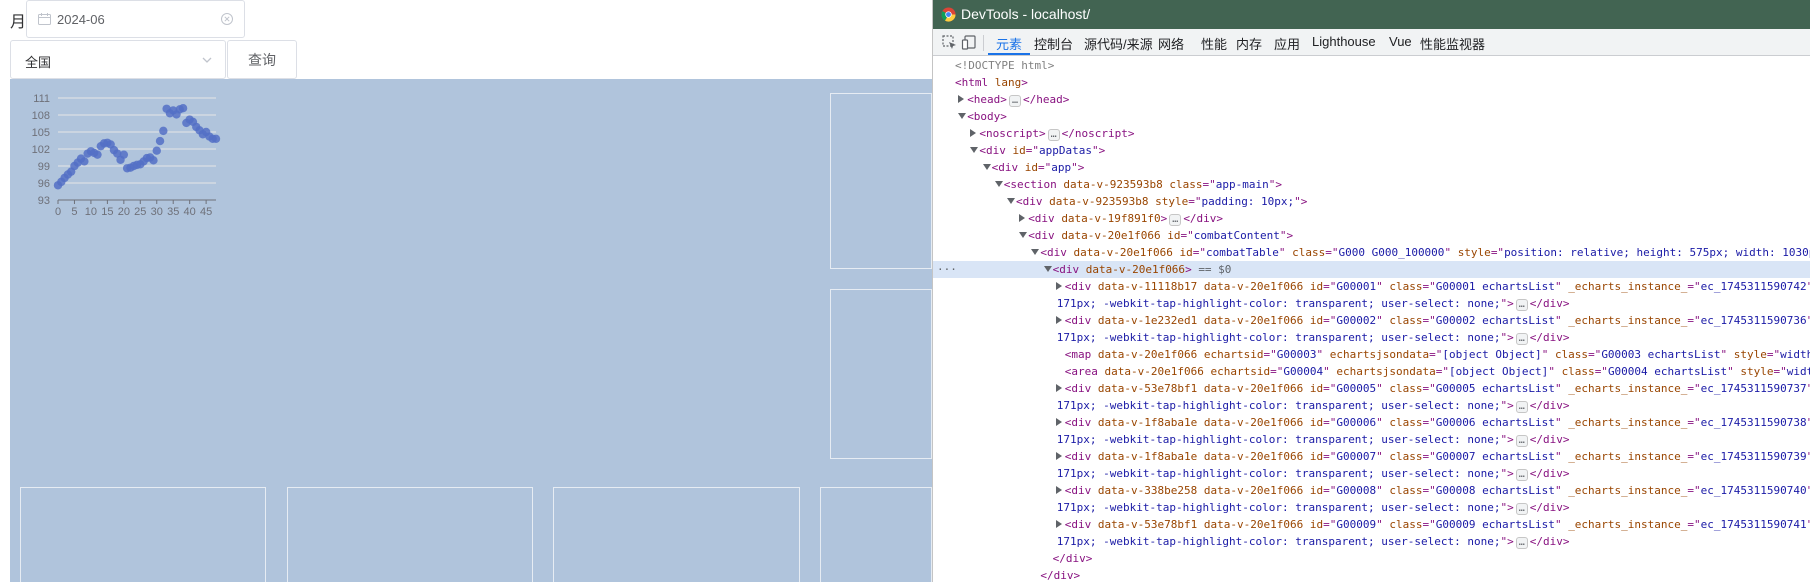 The width and height of the screenshot is (1810, 582). Describe the element at coordinates (1287, 43) in the screenshot. I see `devtools-tab: 应用` at that location.